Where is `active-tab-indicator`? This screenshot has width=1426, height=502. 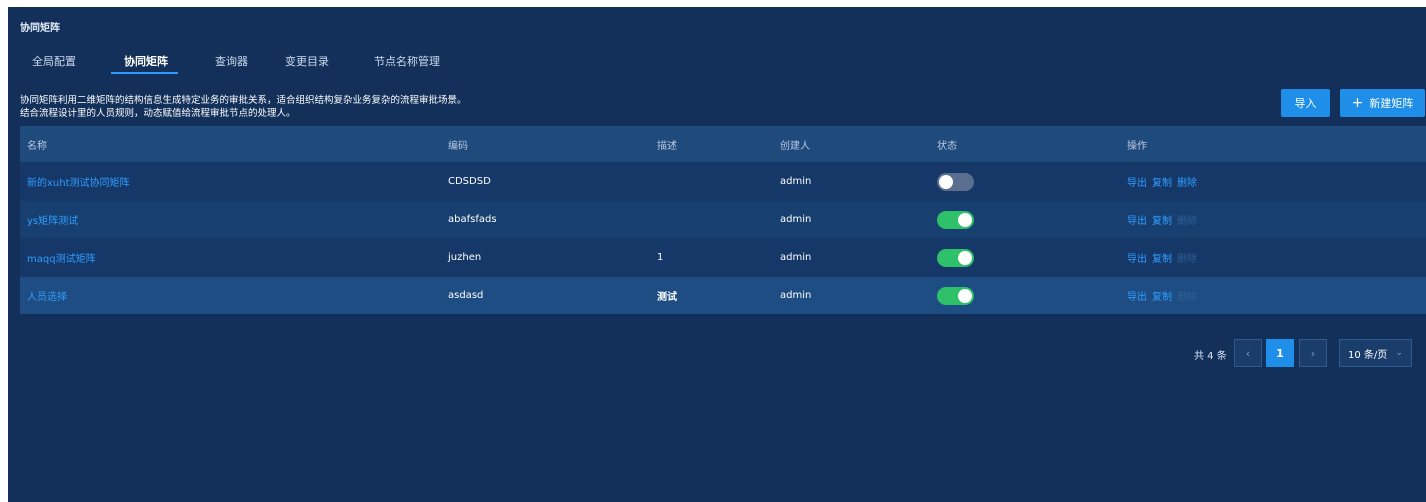 active-tab-indicator is located at coordinates (144, 73).